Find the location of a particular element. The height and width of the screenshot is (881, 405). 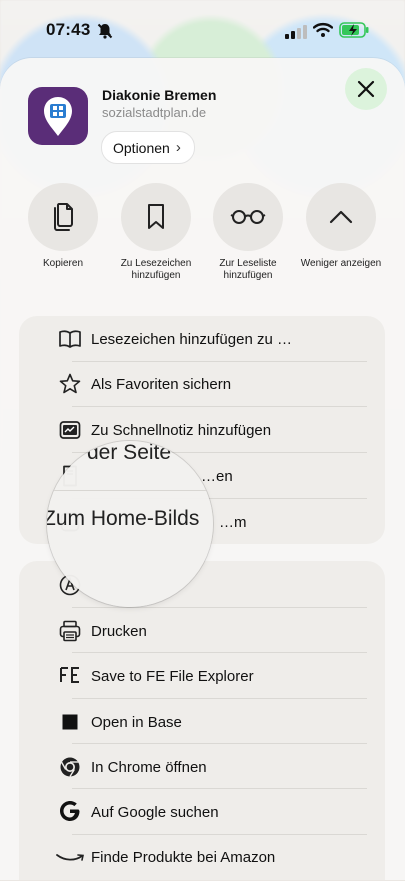

battery-charging-icon is located at coordinates (354, 30).